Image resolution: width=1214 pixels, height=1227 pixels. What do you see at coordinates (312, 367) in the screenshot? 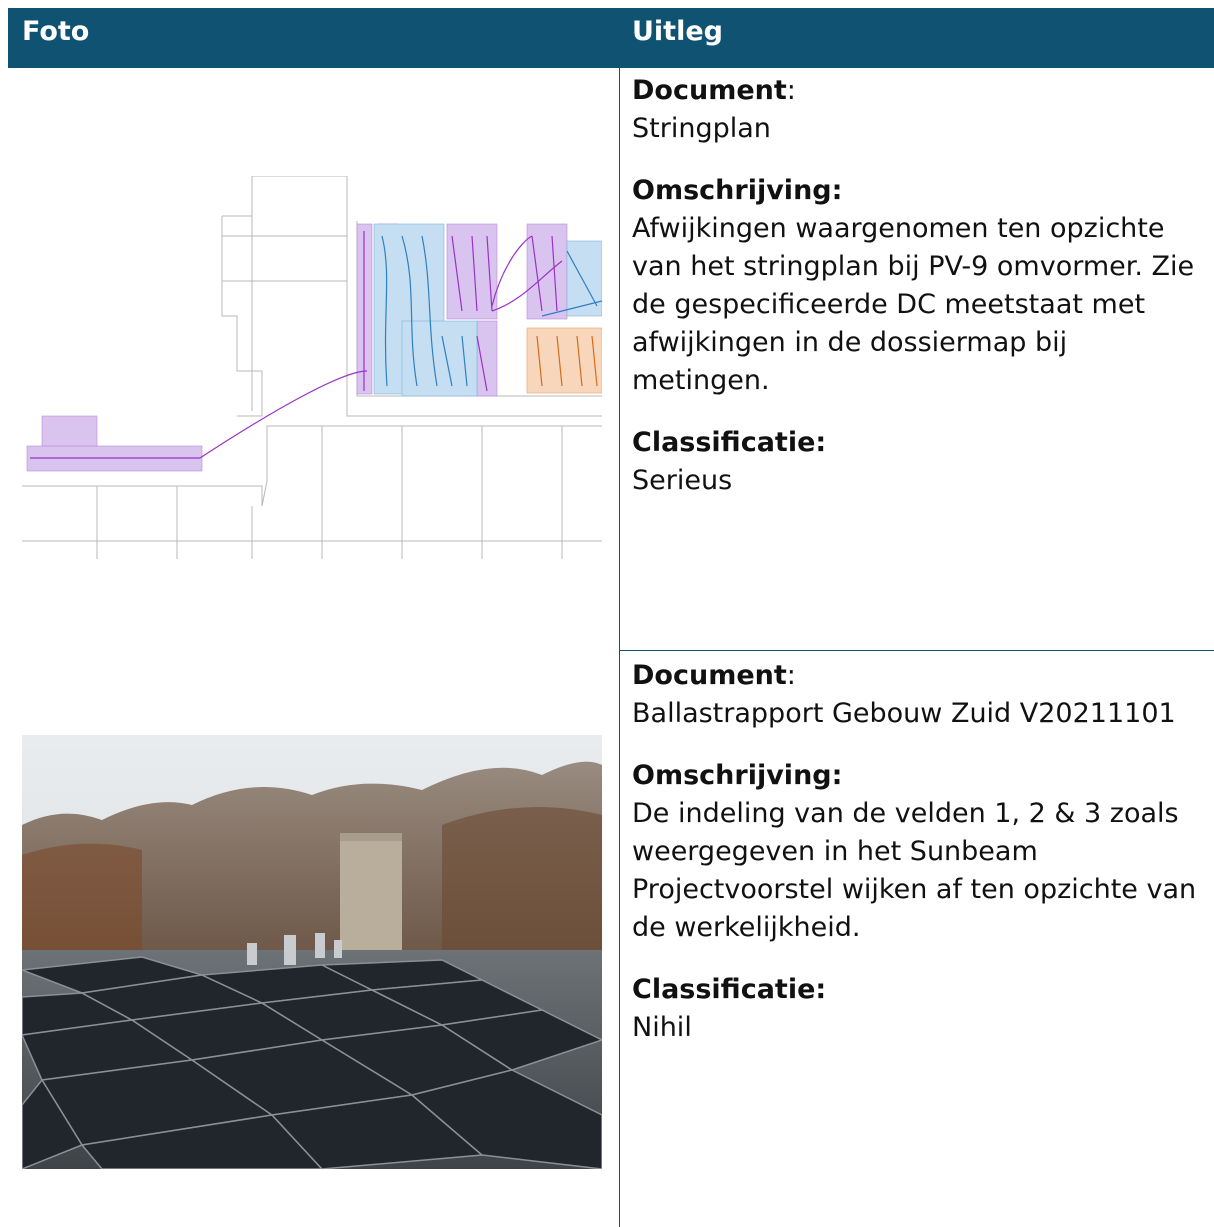
I see `stringplan-image` at bounding box center [312, 367].